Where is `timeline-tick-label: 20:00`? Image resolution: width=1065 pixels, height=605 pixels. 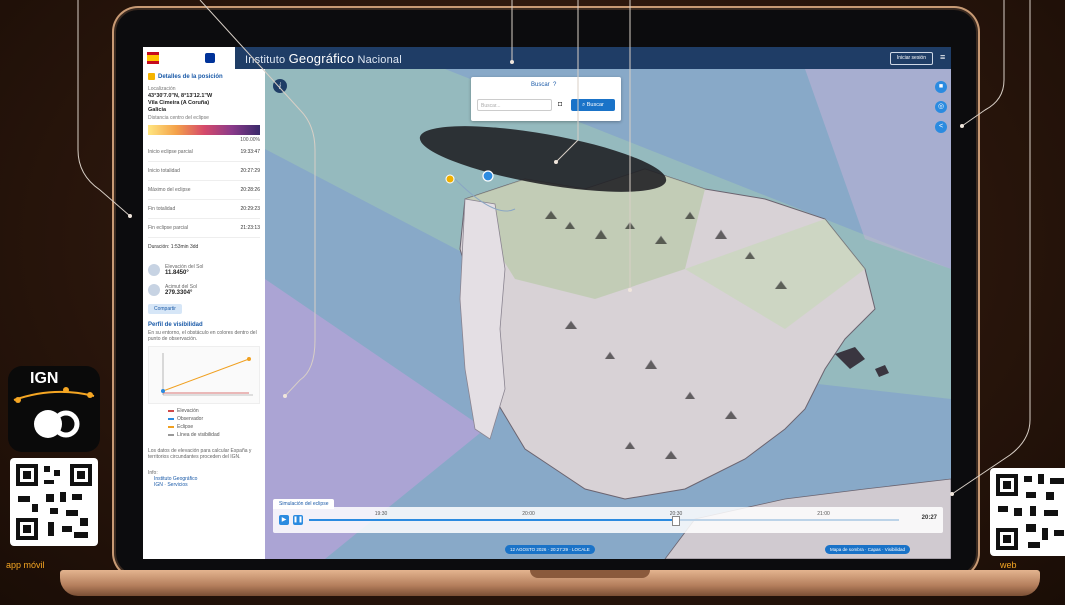
timeline-tick-label: 20:00 is located at coordinates (528, 514).